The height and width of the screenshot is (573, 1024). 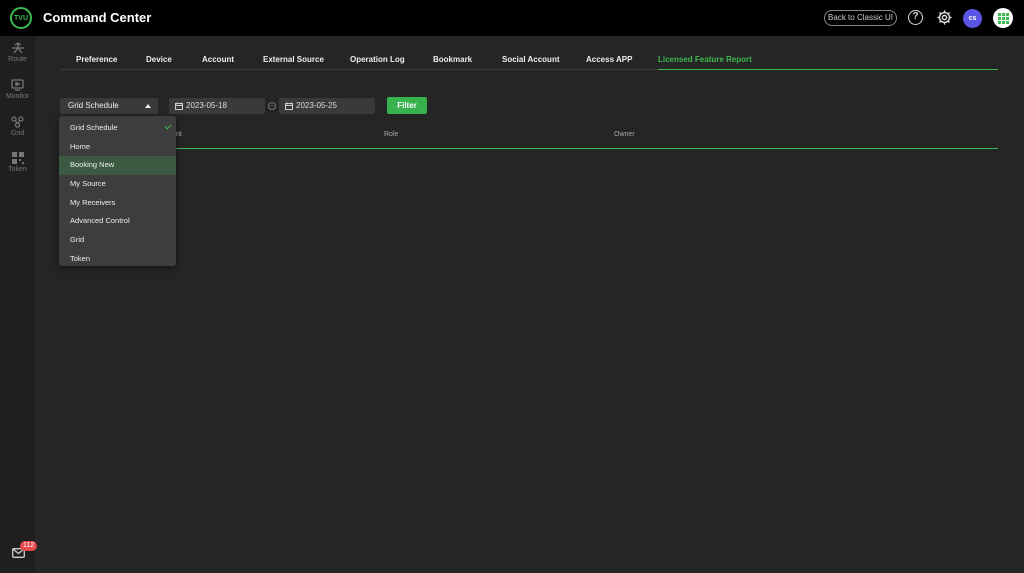 I want to click on app-title: Command Center, so click(x=97, y=17).